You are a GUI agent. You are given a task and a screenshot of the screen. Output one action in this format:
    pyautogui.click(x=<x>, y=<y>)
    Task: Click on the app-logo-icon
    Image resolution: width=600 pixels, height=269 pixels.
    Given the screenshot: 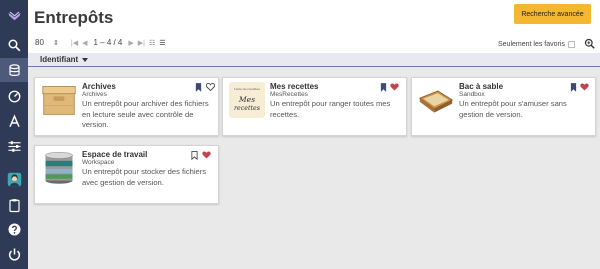 What is the action you would take?
    pyautogui.click(x=14, y=16)
    